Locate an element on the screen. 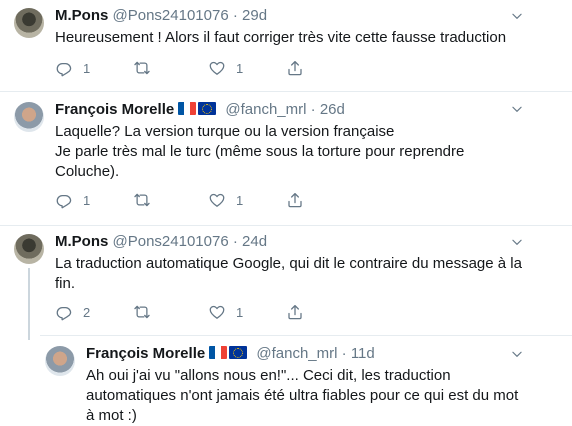  reply-button: 2 is located at coordinates (72, 312).